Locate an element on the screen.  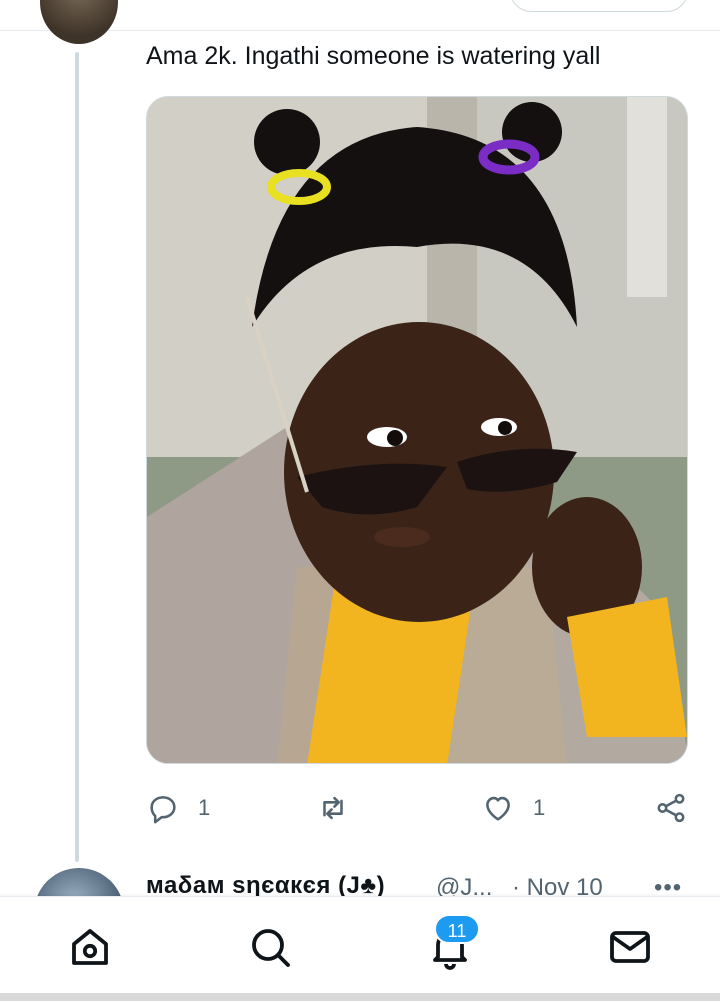
search-icon is located at coordinates (271, 948).